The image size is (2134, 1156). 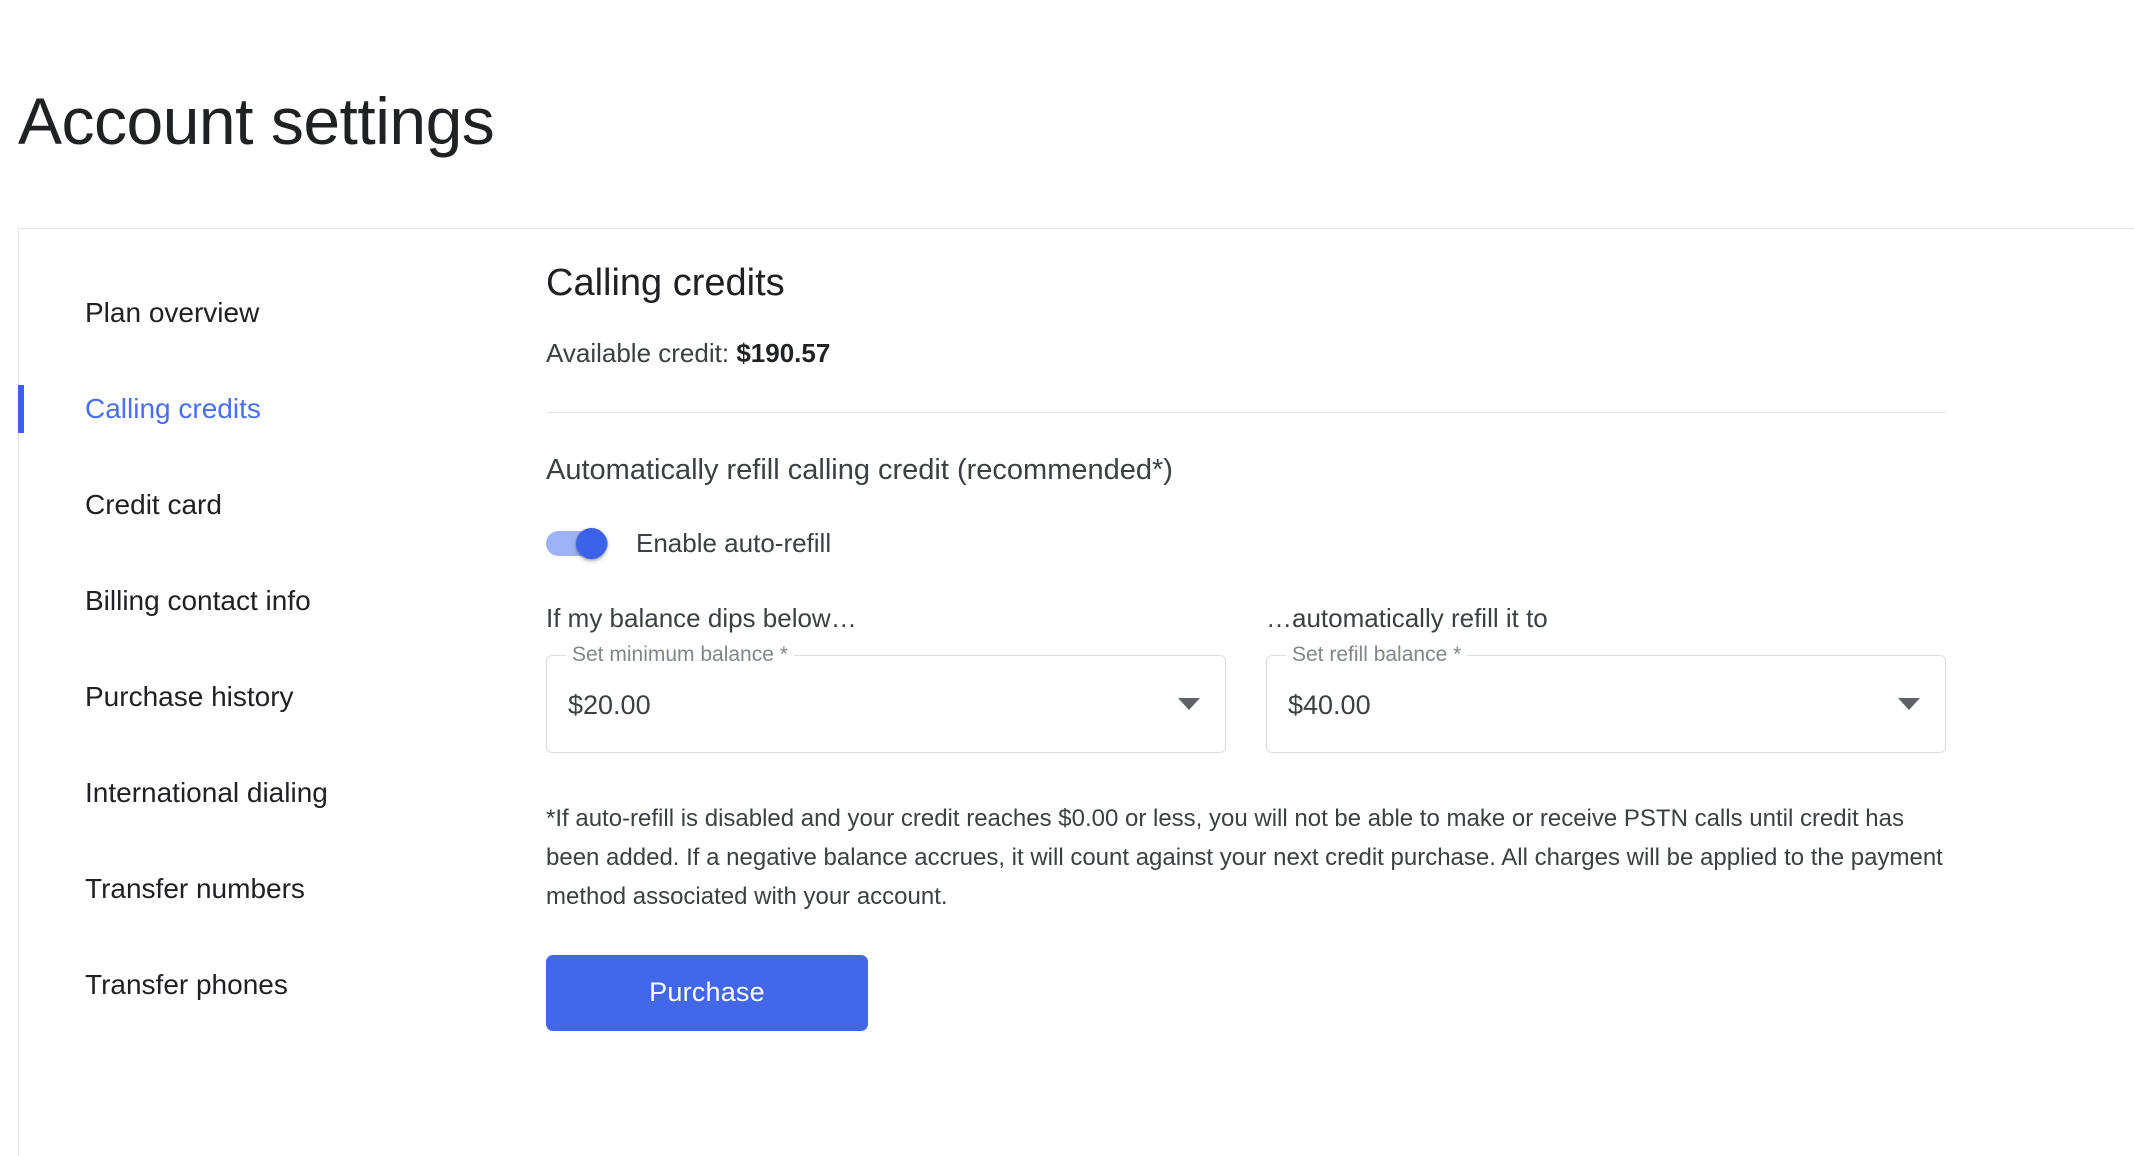 I want to click on auto-refill-toggle-row: Enable auto-refill, so click(x=1340, y=543).